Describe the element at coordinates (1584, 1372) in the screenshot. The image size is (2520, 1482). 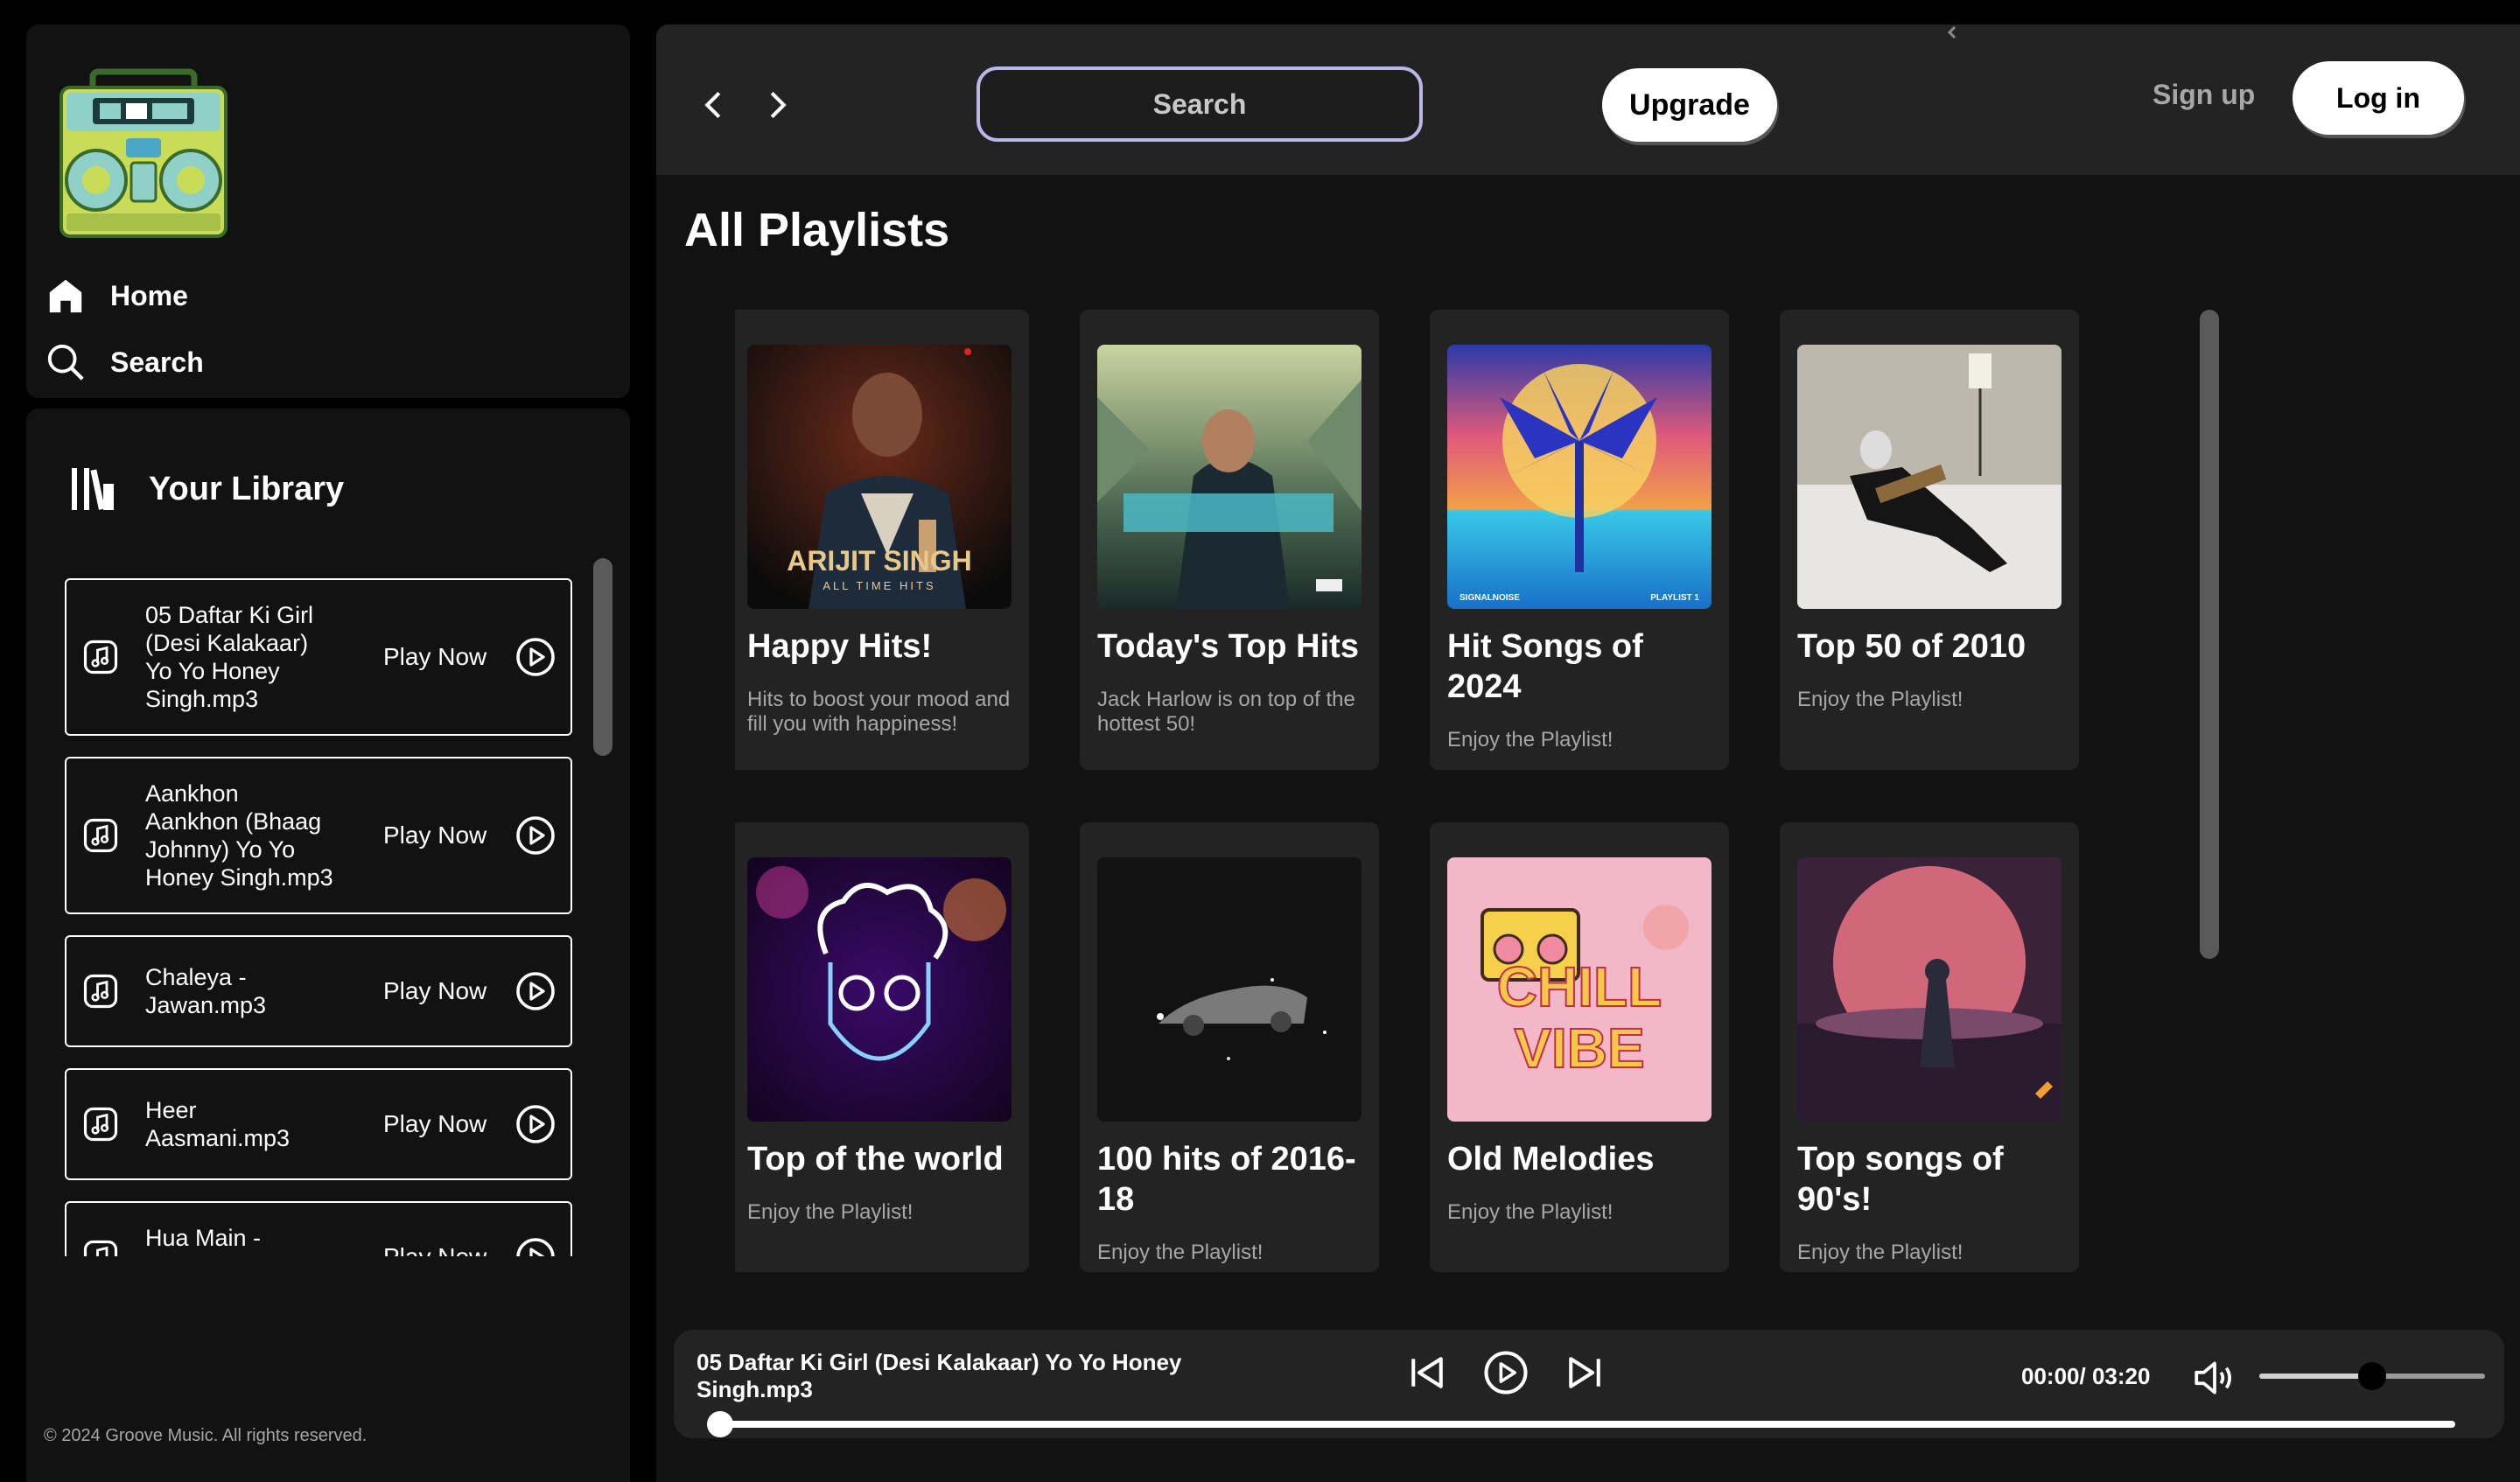
I see `next-track-button` at that location.